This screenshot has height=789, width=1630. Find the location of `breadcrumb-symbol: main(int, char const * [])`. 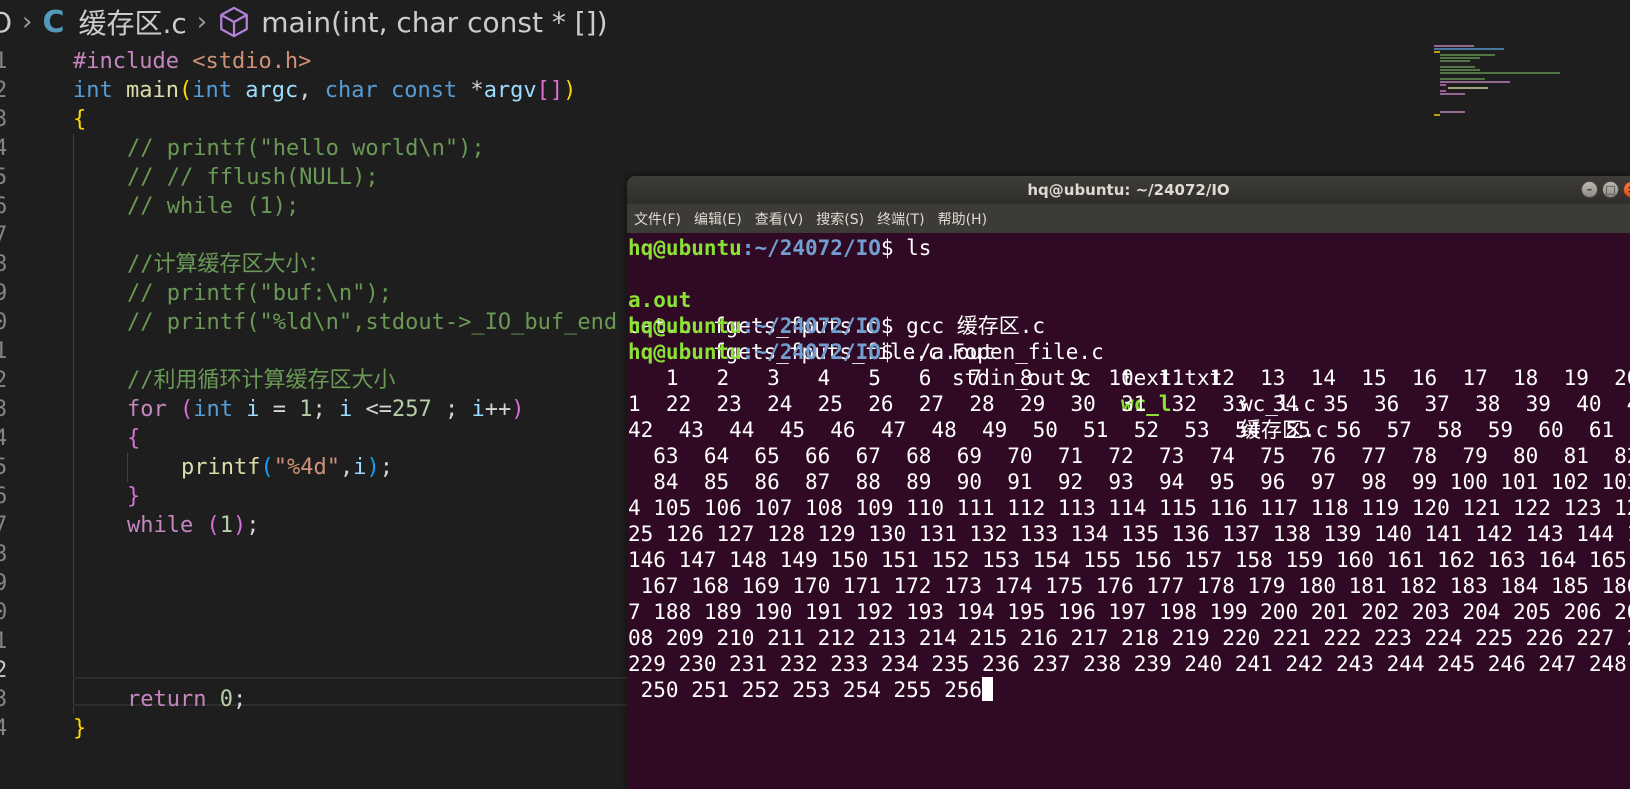

breadcrumb-symbol: main(int, char const * []) is located at coordinates (434, 22).